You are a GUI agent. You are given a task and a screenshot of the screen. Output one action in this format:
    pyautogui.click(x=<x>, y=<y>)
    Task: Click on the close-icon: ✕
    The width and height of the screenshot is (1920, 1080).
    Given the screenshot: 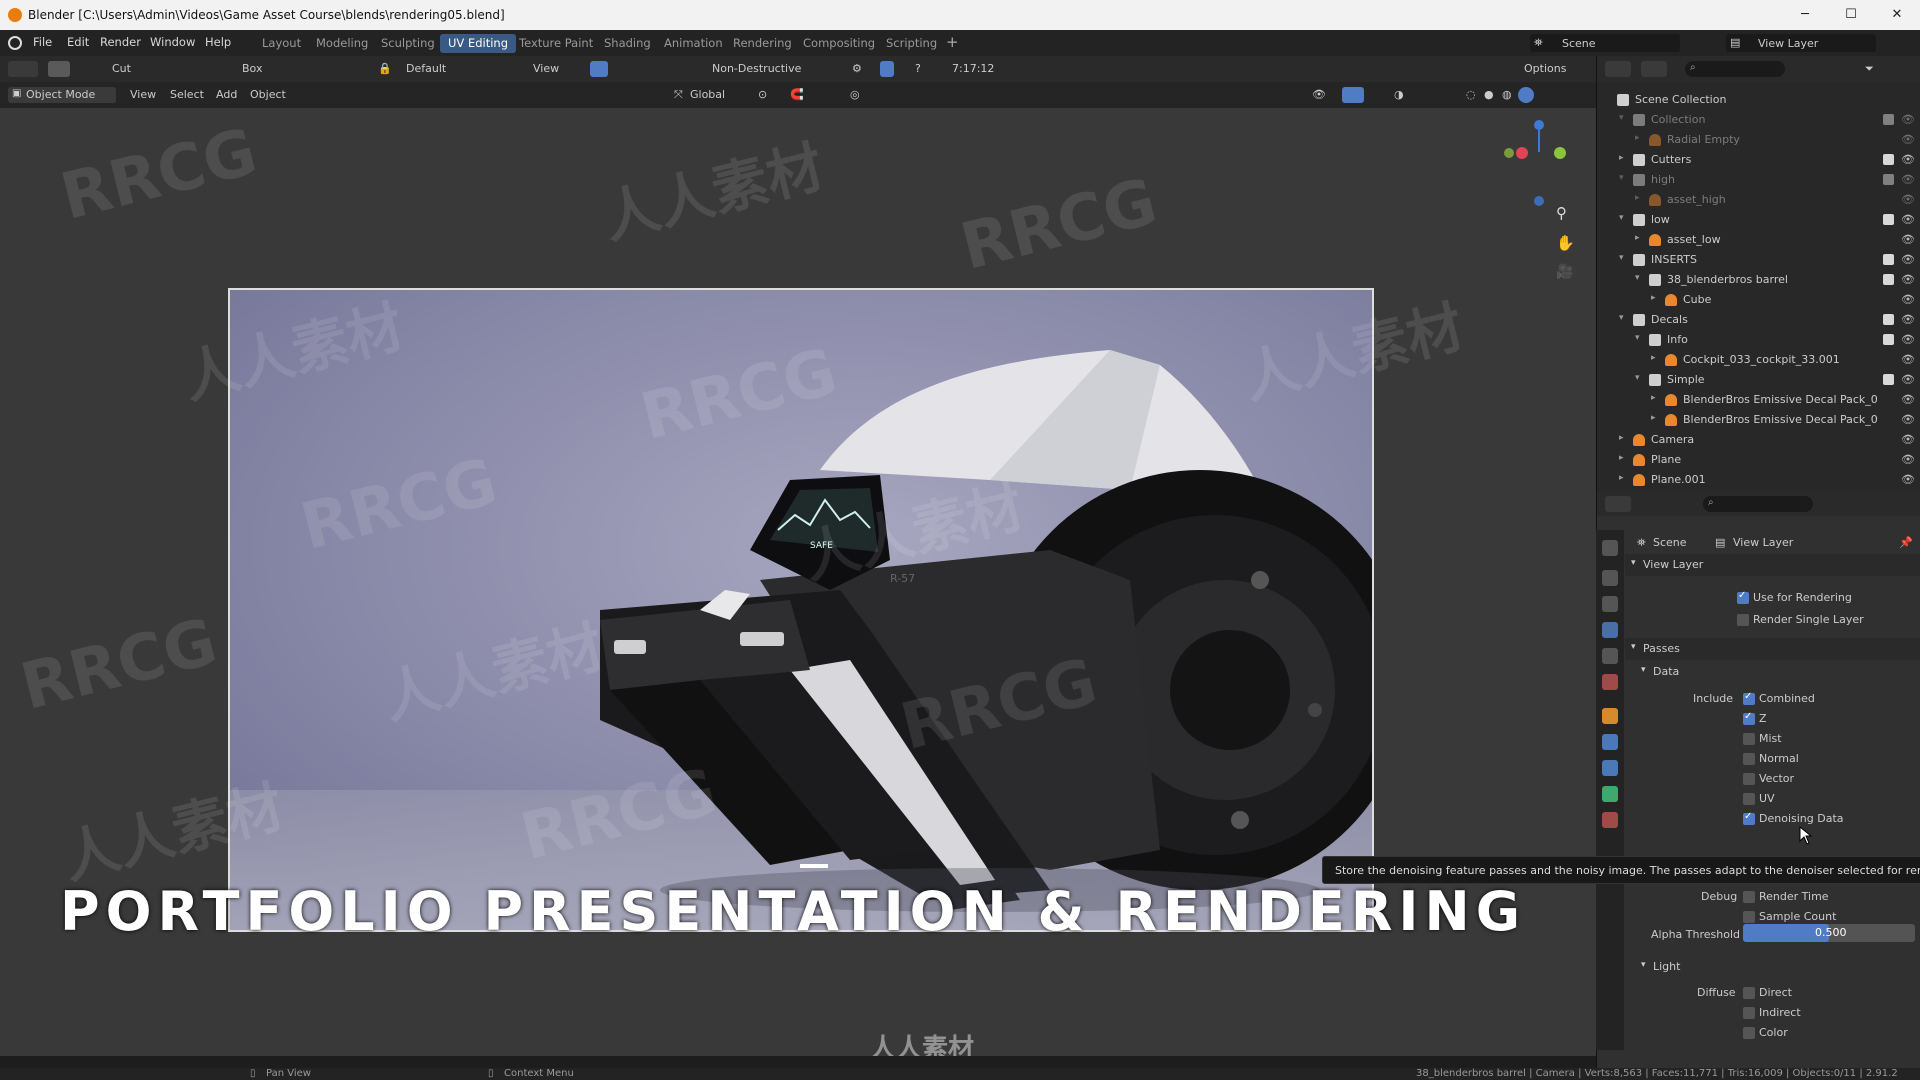 What is the action you would take?
    pyautogui.click(x=1897, y=15)
    